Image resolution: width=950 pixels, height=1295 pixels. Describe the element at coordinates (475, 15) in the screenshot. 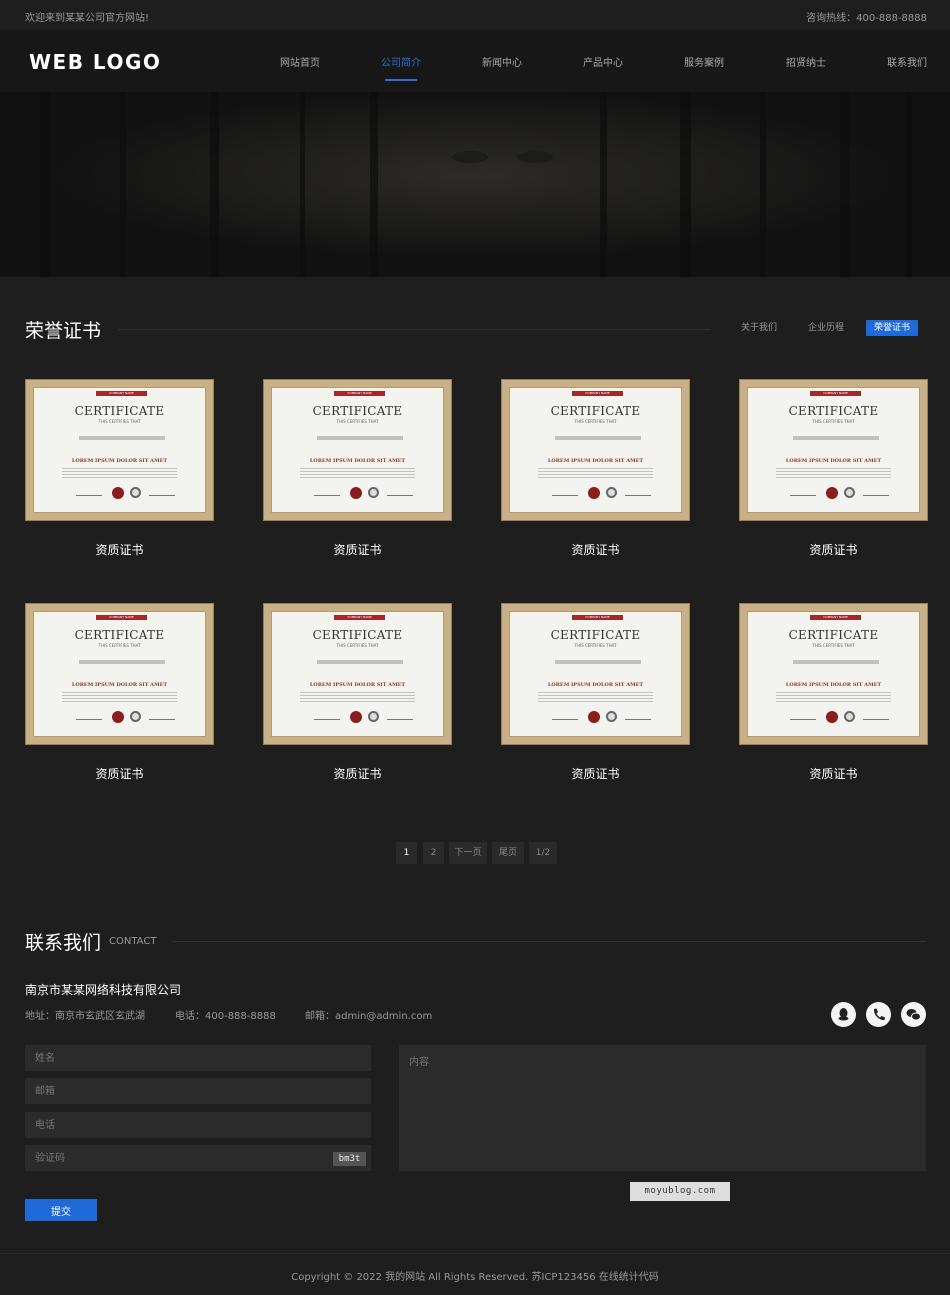

I see `top-bar: 欢迎来到某某公司官方网站! 咨询热线：400-888-8888` at that location.